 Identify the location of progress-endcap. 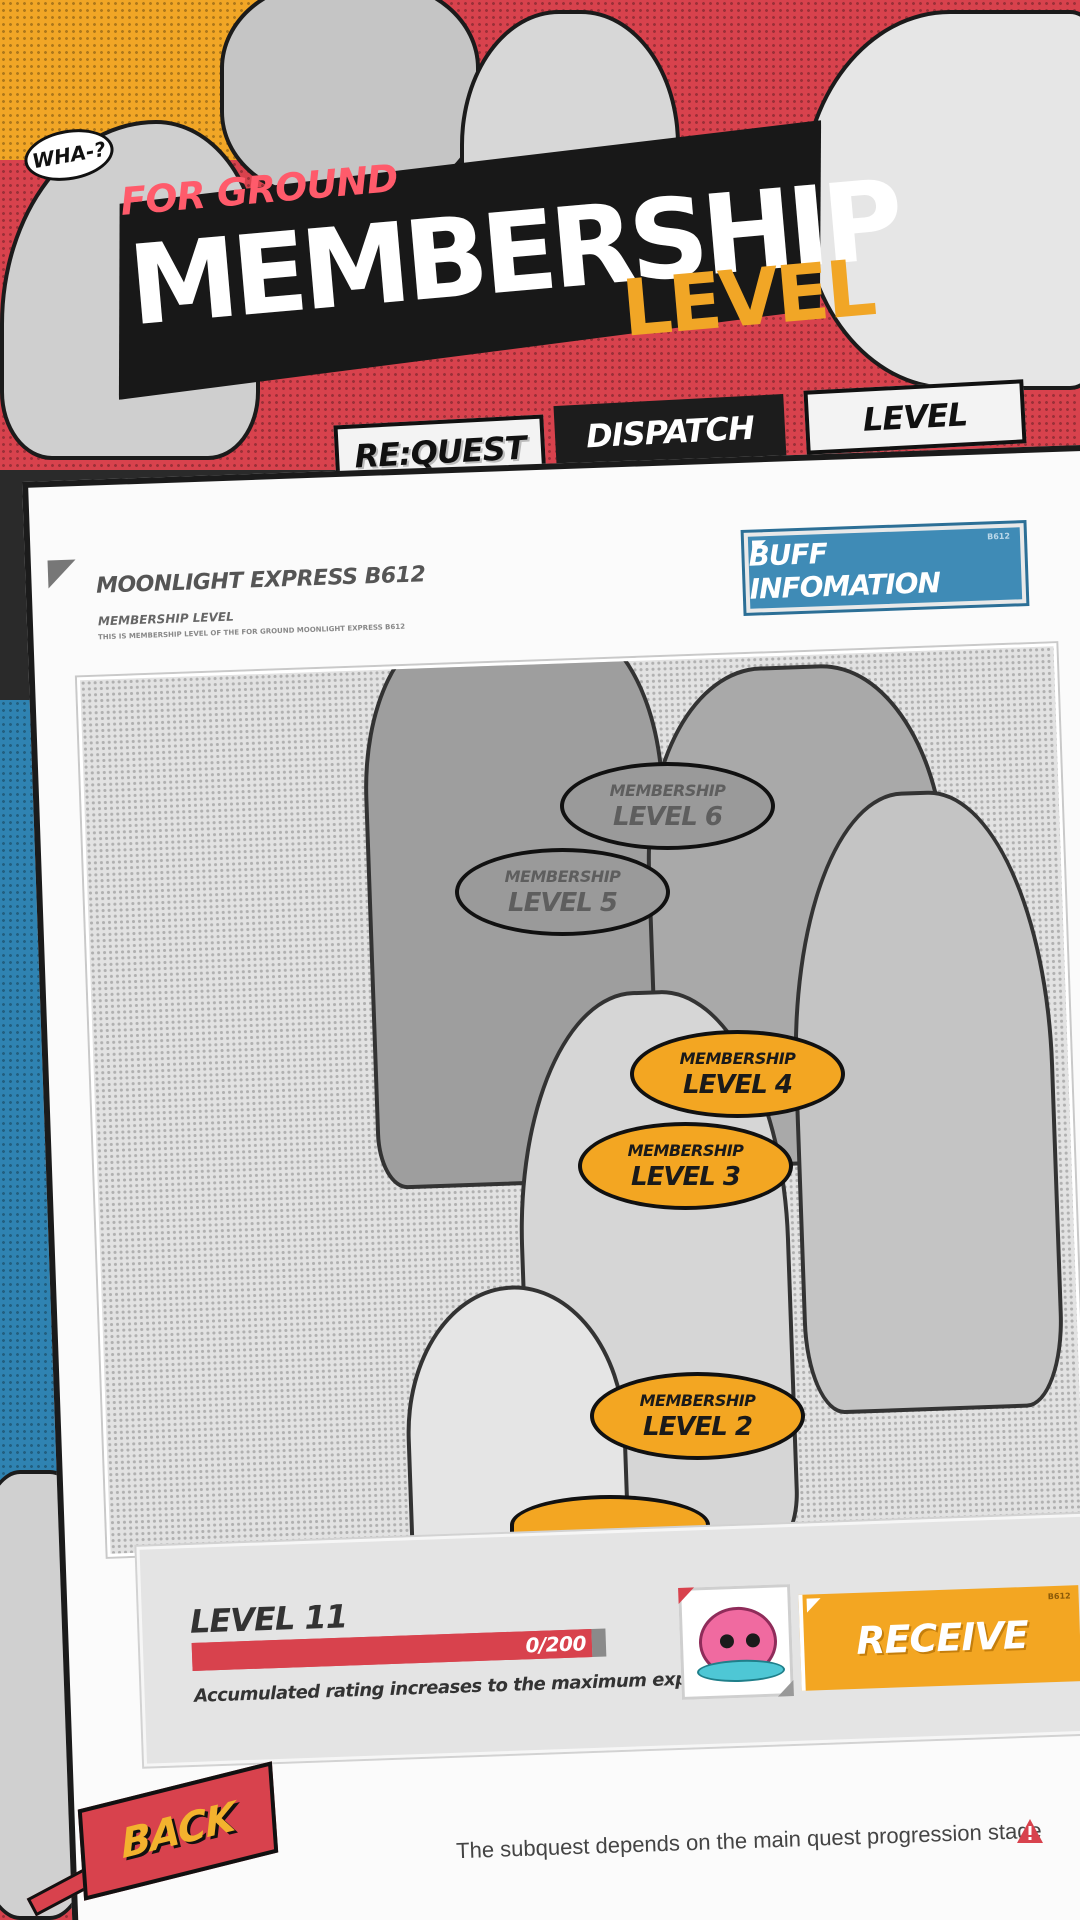
(599, 1643).